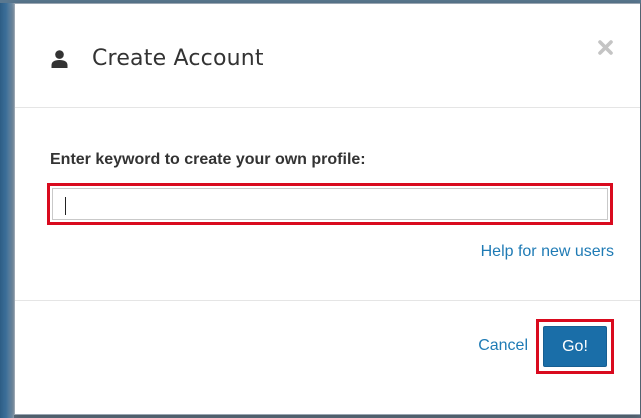 The width and height of the screenshot is (641, 418). Describe the element at coordinates (503, 346) in the screenshot. I see `cancel-link: Cancel` at that location.